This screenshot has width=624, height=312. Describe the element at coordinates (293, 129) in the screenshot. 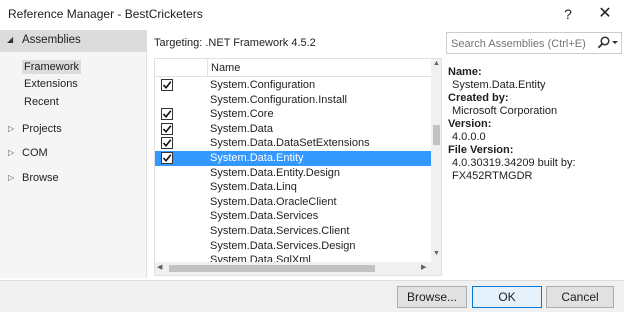

I see `list-item: System.Data` at that location.